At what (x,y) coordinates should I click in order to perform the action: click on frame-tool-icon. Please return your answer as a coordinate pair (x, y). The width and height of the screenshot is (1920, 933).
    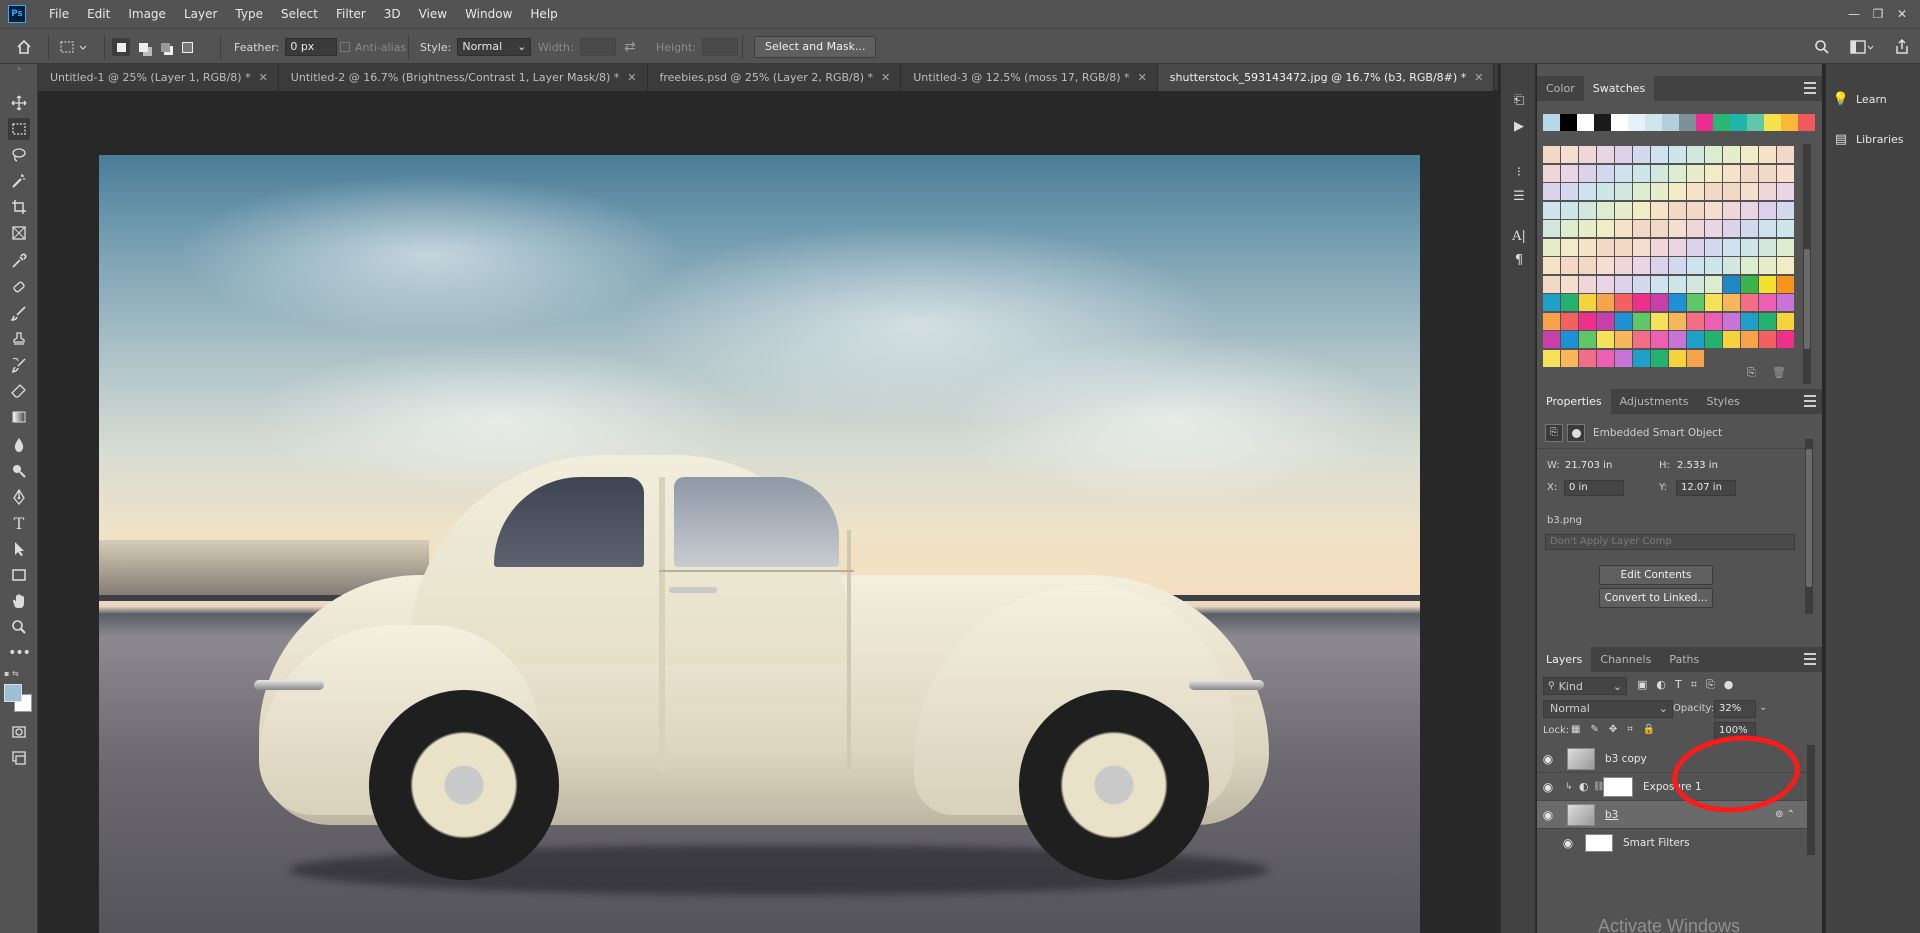
    Looking at the image, I should click on (19, 233).